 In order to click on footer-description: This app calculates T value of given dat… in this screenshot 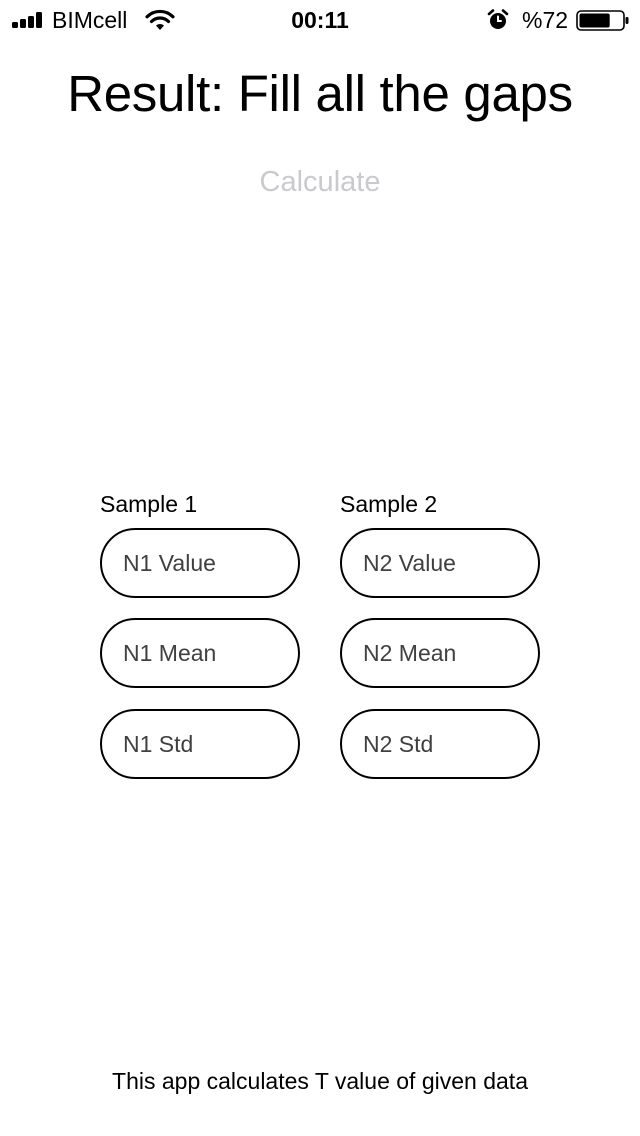, I will do `click(320, 1081)`.